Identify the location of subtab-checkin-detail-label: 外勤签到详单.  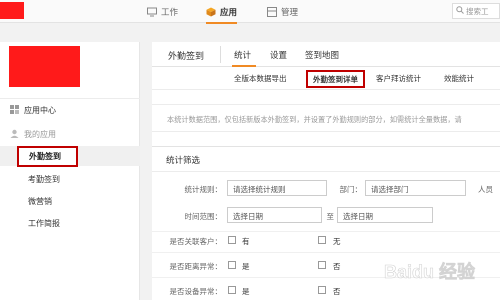
(335, 79).